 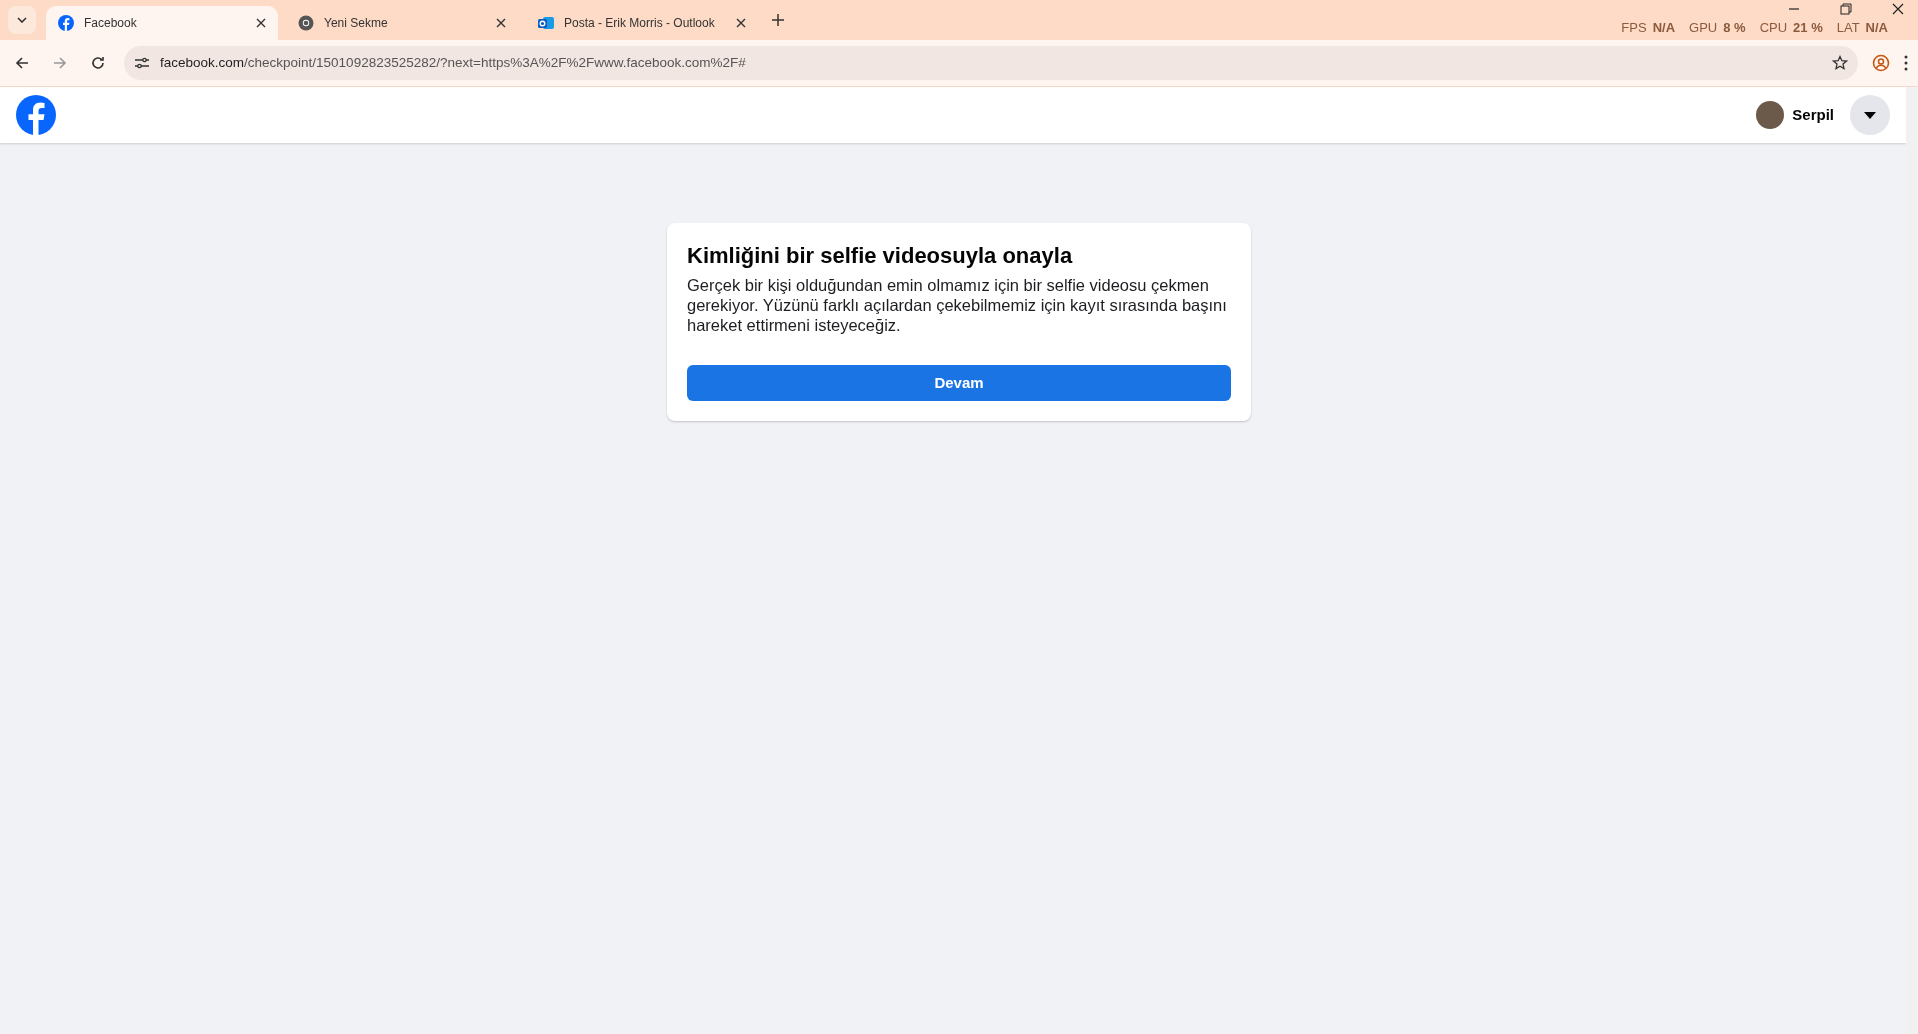 I want to click on address-bar: facebook.com/checkpoint/1501092823525282/?next=https%3A%2F%2Fwww.facebook.com%2F#, so click(x=991, y=63).